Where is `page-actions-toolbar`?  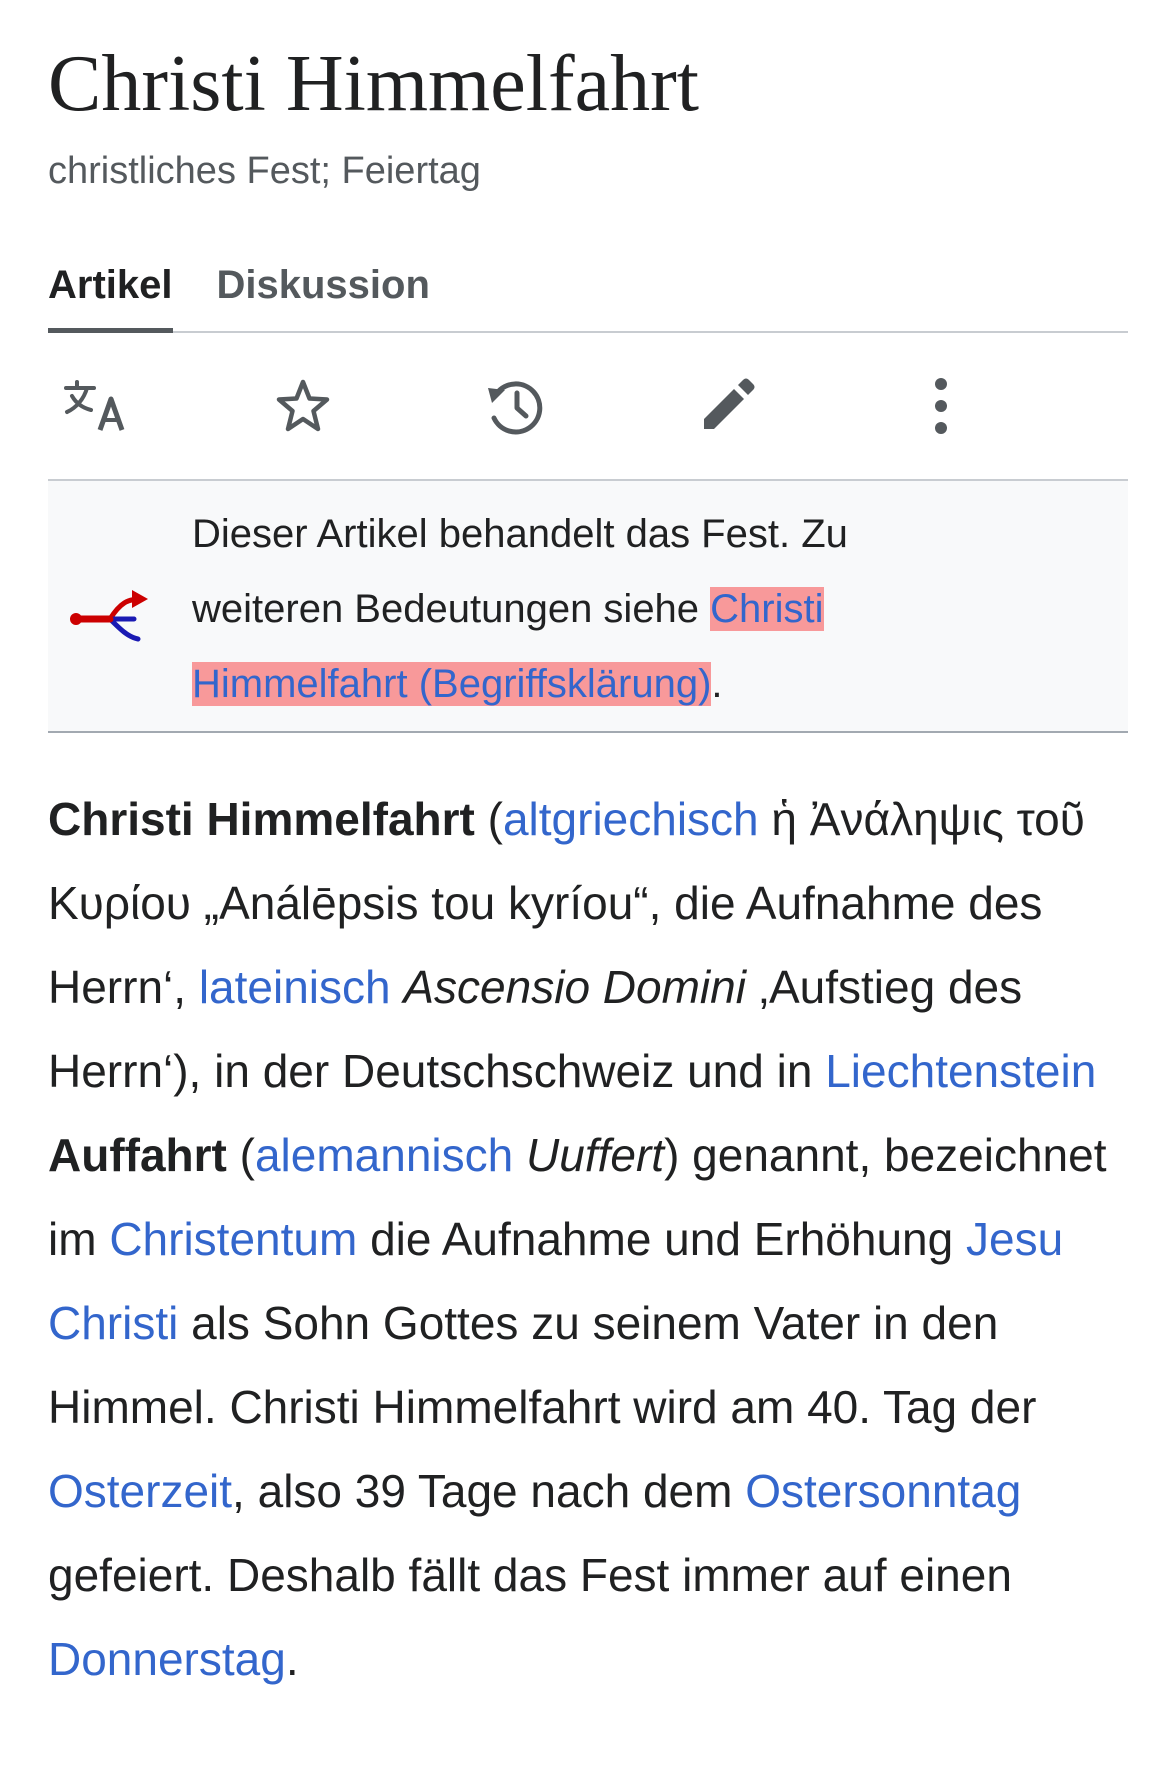 page-actions-toolbar is located at coordinates (588, 407).